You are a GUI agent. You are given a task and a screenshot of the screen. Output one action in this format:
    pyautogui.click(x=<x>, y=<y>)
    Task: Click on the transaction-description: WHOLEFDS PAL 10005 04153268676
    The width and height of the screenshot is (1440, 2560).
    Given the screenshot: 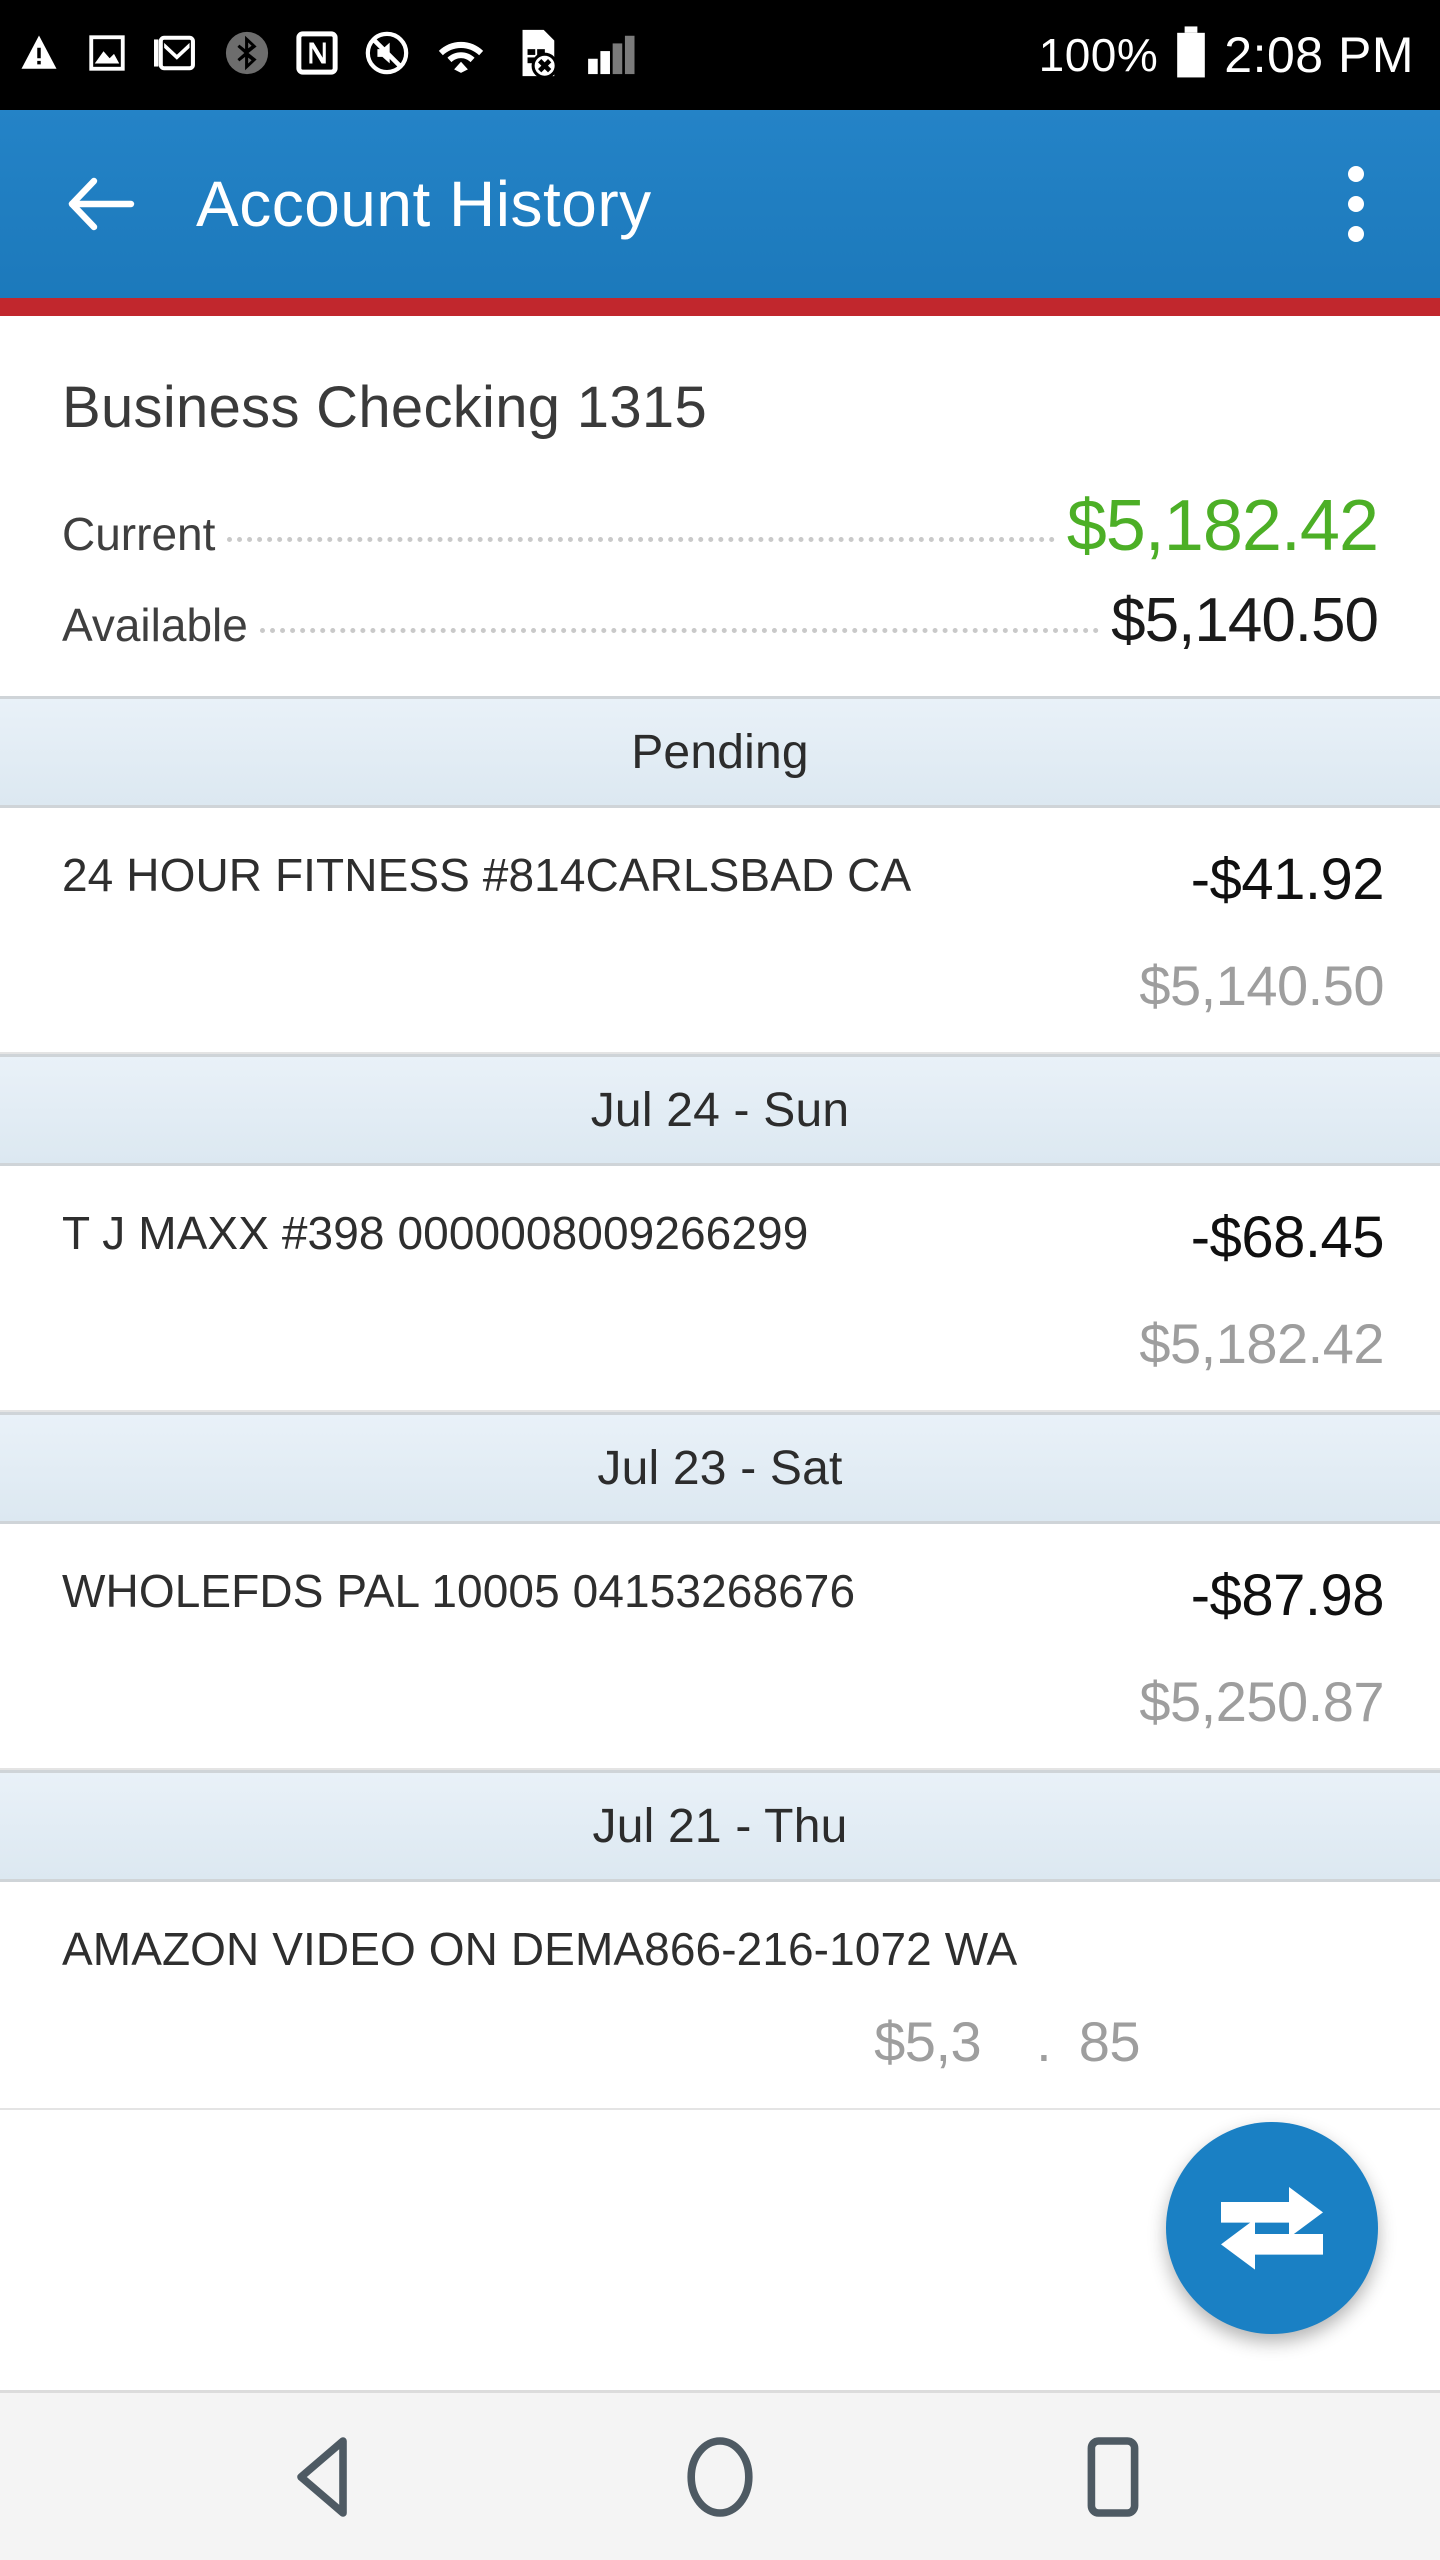 What is the action you would take?
    pyautogui.click(x=459, y=1591)
    